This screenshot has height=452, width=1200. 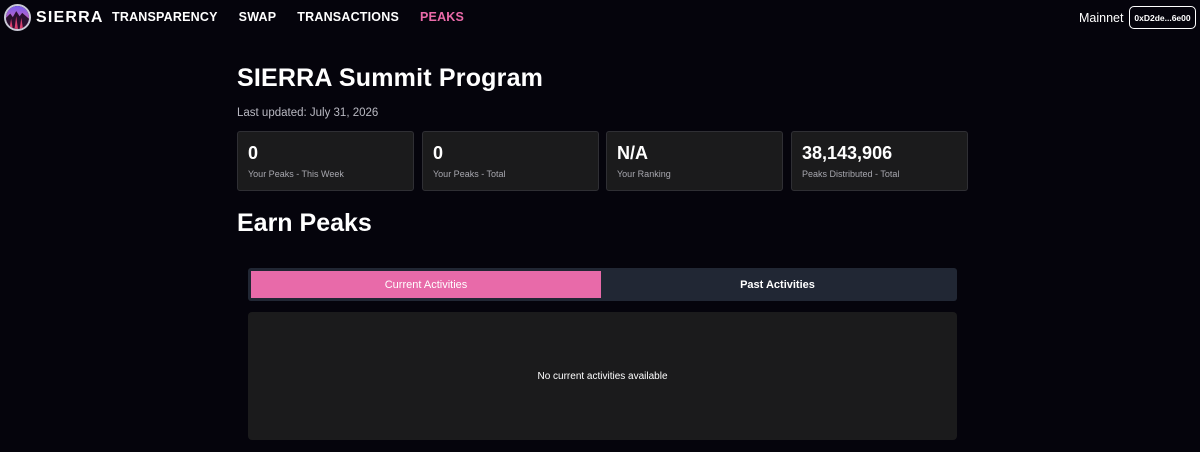 I want to click on stat-value: 38,143,906, so click(x=847, y=153).